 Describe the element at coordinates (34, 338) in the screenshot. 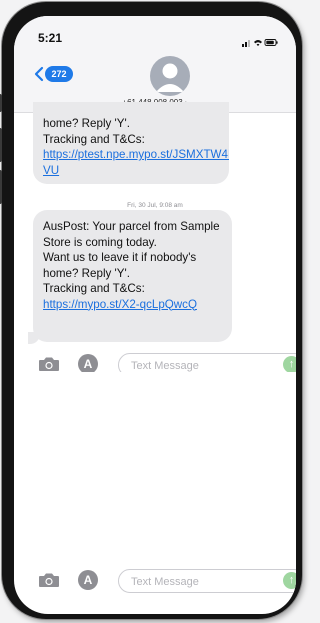

I see `bubble-tail` at that location.